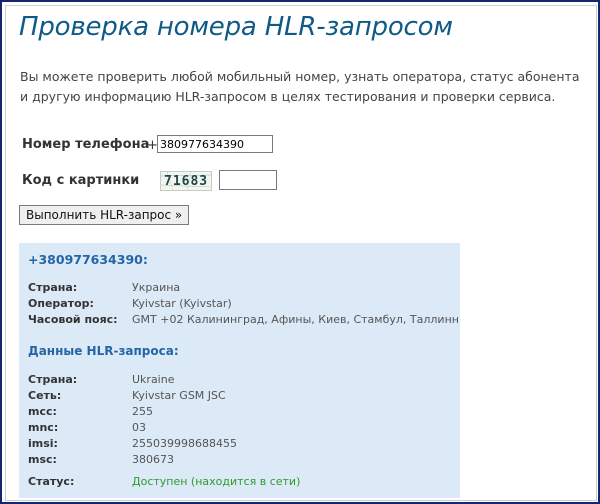 This screenshot has width=600, height=504. What do you see at coordinates (184, 443) in the screenshot?
I see `hlr-imsi-value: 255039998688455` at bounding box center [184, 443].